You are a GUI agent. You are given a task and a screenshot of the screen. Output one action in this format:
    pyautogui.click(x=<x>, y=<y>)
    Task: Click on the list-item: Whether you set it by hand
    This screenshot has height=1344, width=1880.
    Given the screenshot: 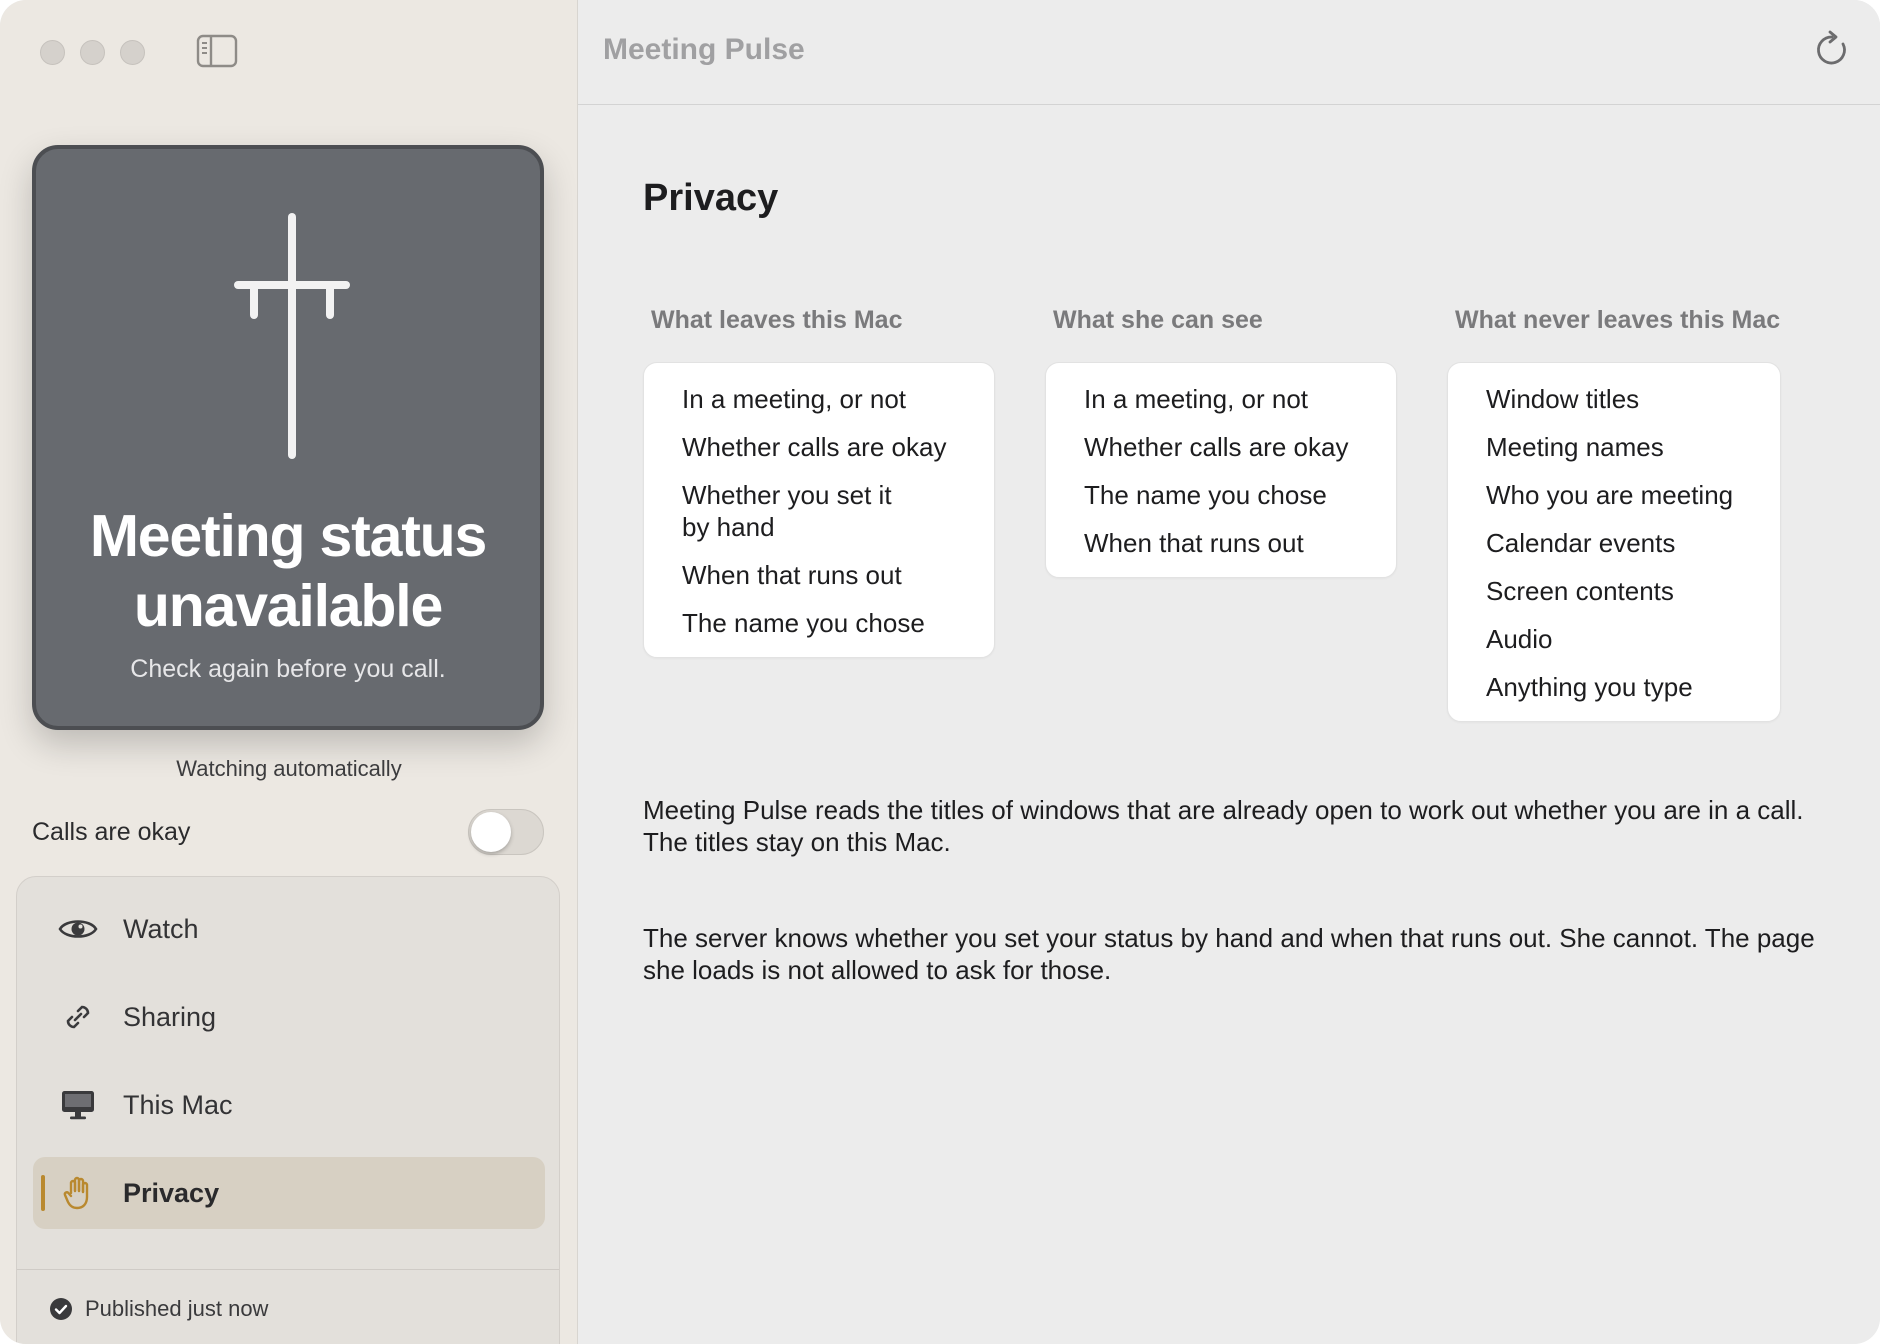 What is the action you would take?
    pyautogui.click(x=787, y=511)
    